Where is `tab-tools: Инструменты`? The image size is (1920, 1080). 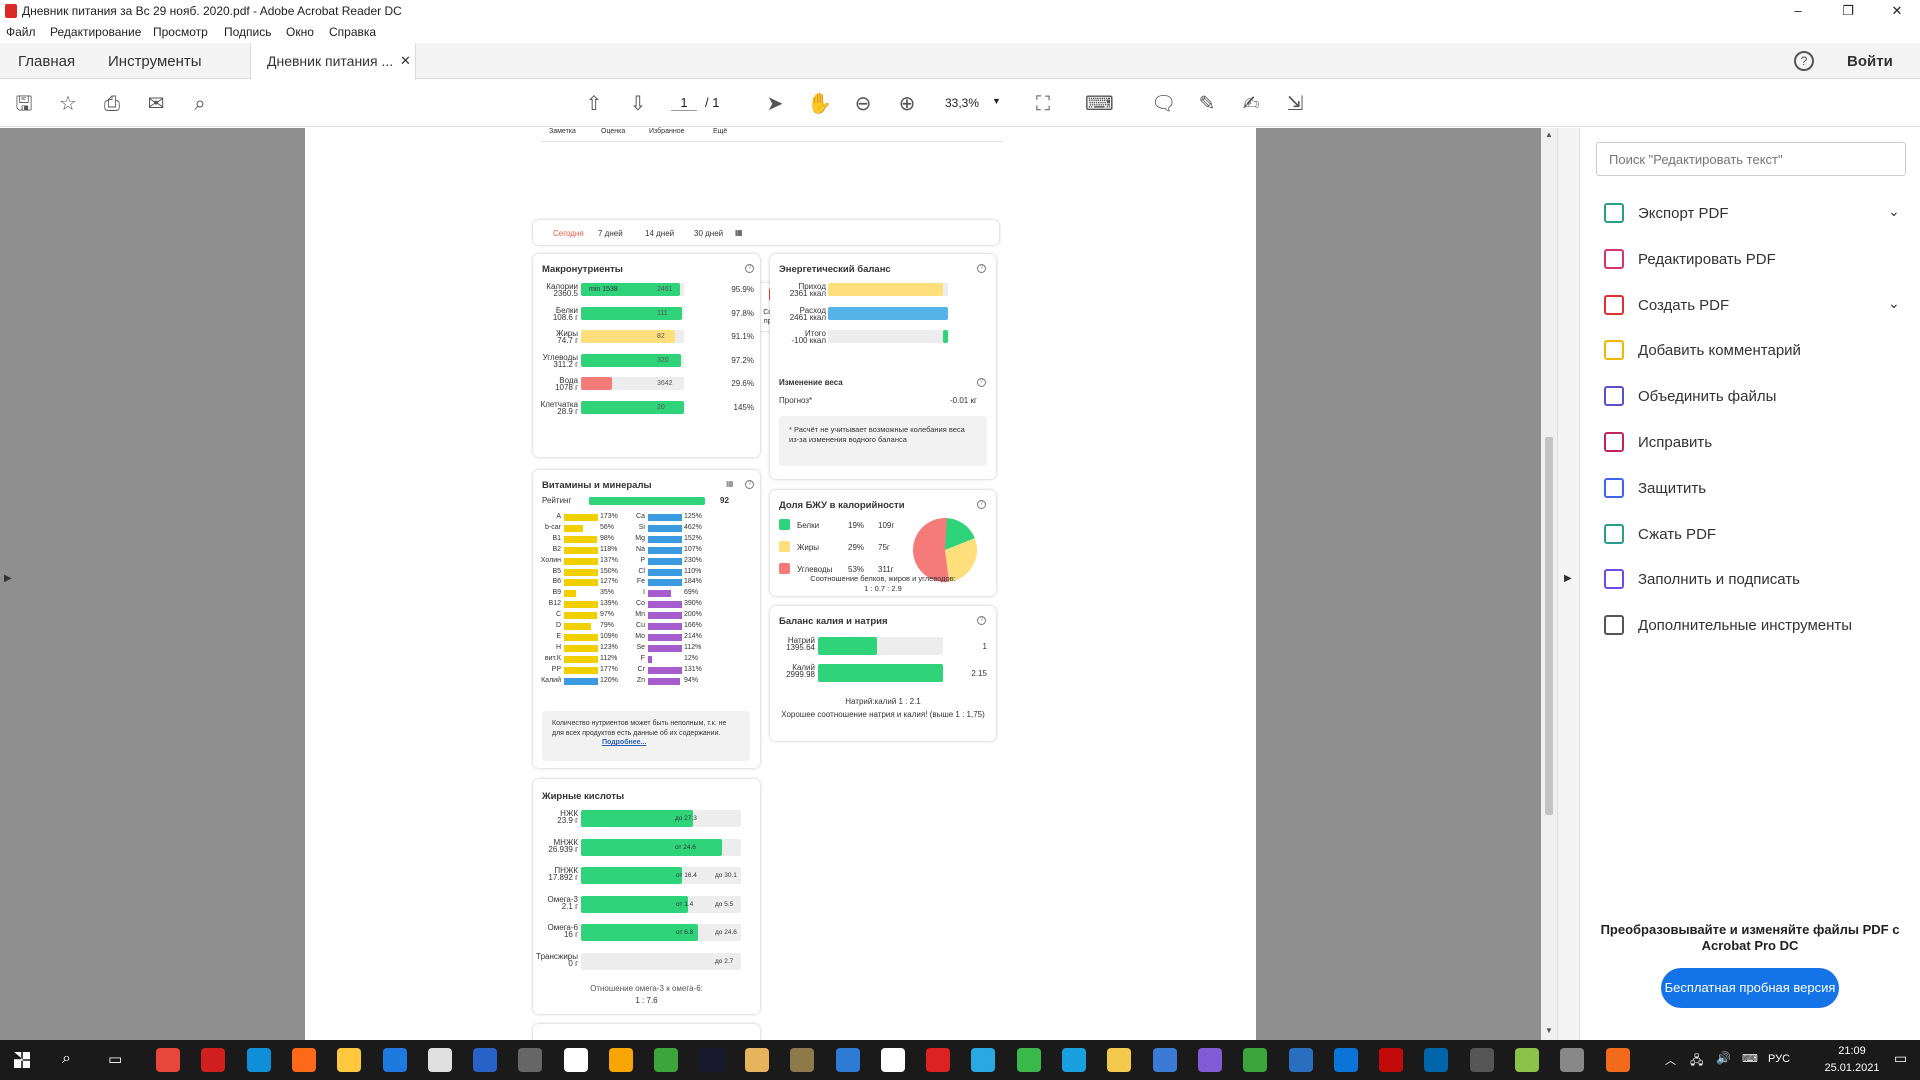
tab-tools: Инструменты is located at coordinates (155, 61).